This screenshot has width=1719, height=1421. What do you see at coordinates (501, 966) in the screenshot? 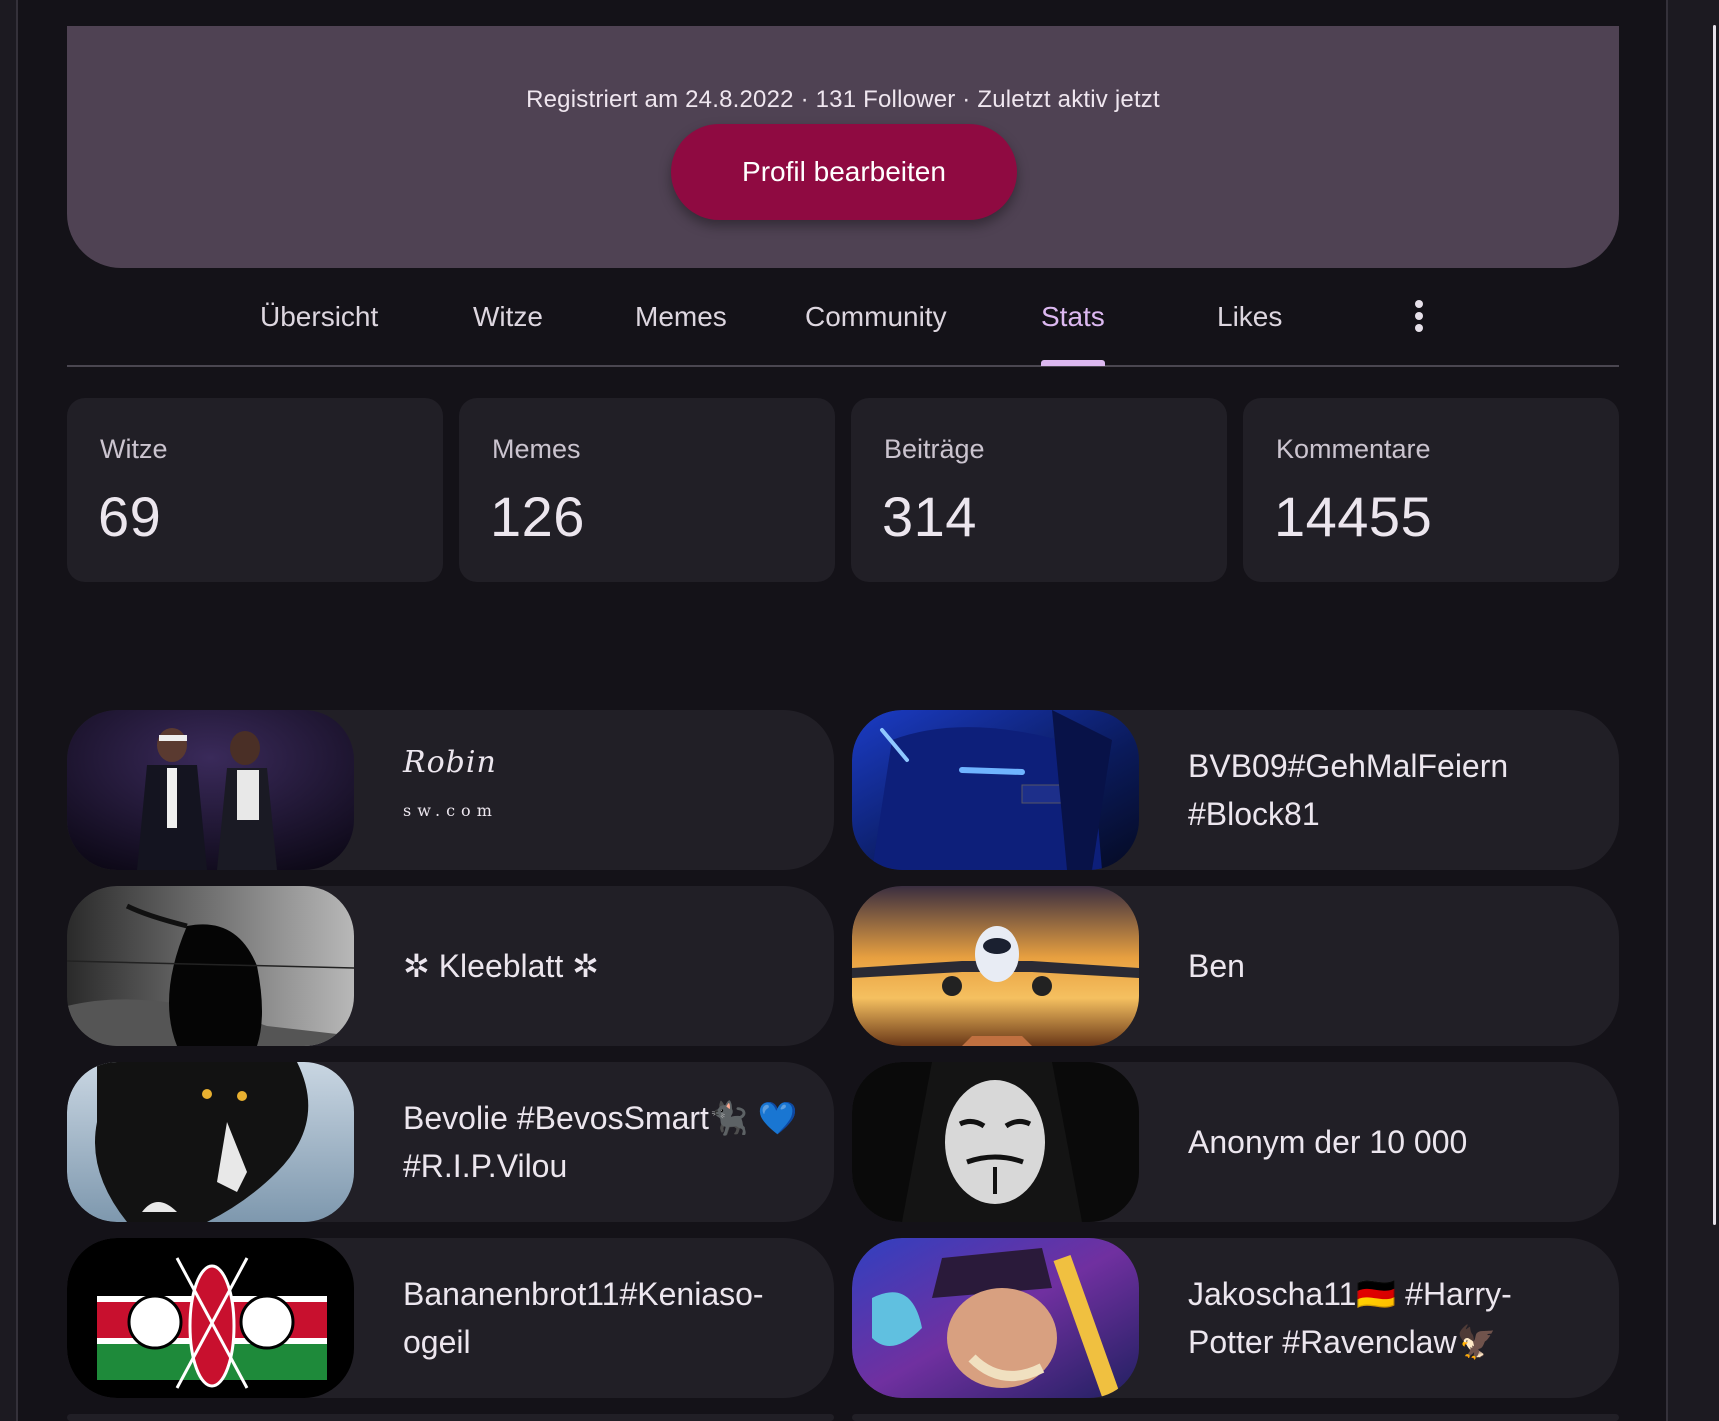
I see `user-name: ✲ Kleeblatt ✲` at bounding box center [501, 966].